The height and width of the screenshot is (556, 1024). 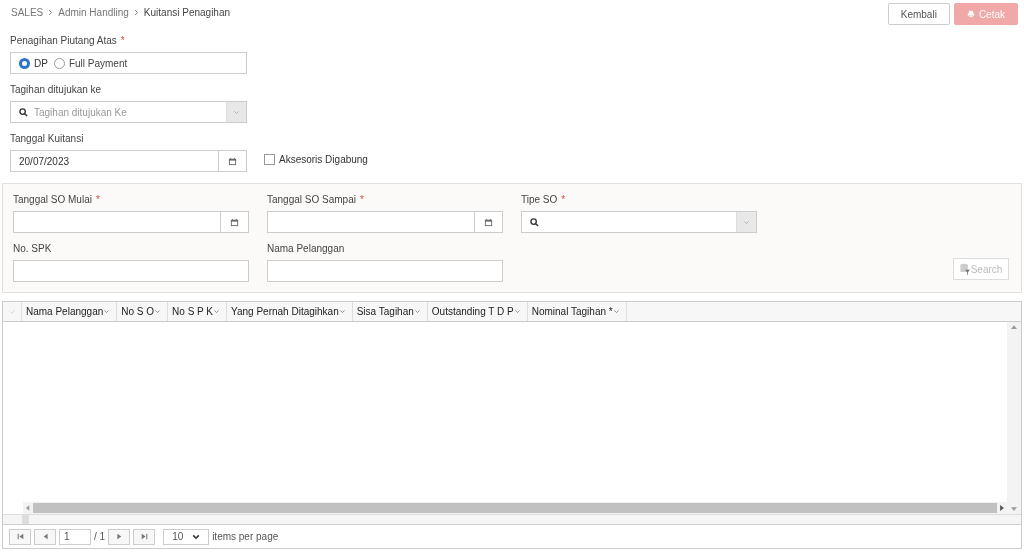 What do you see at coordinates (33, 63) in the screenshot?
I see `radio-option: DP` at bounding box center [33, 63].